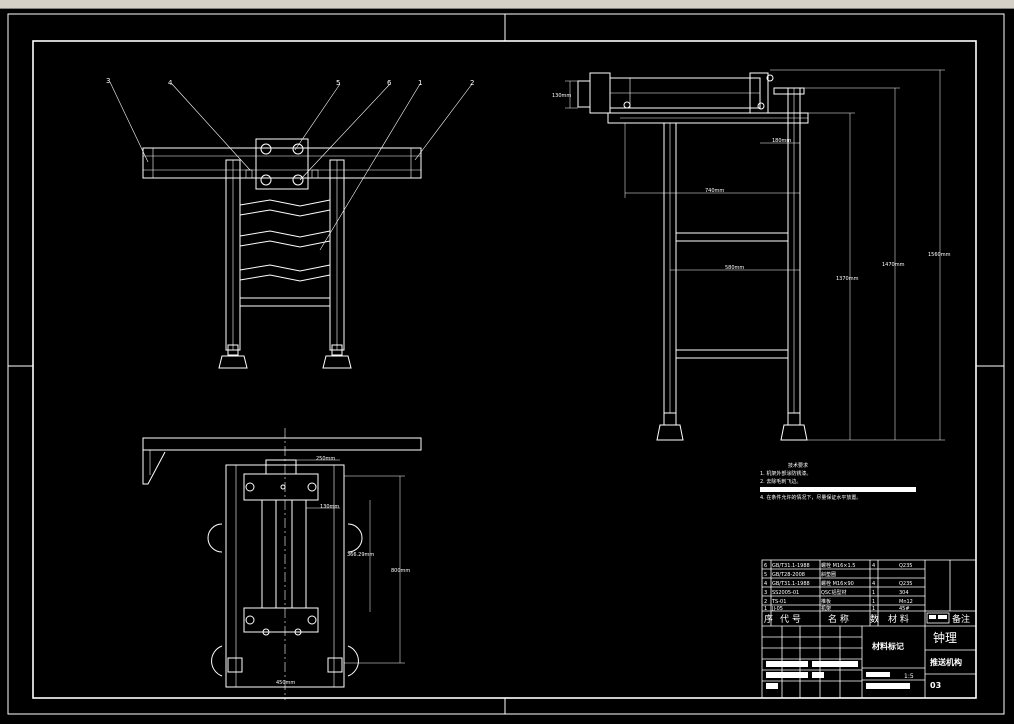 This screenshot has width=1014, height=724. I want to click on bom-header-no: 序, so click(768, 619).